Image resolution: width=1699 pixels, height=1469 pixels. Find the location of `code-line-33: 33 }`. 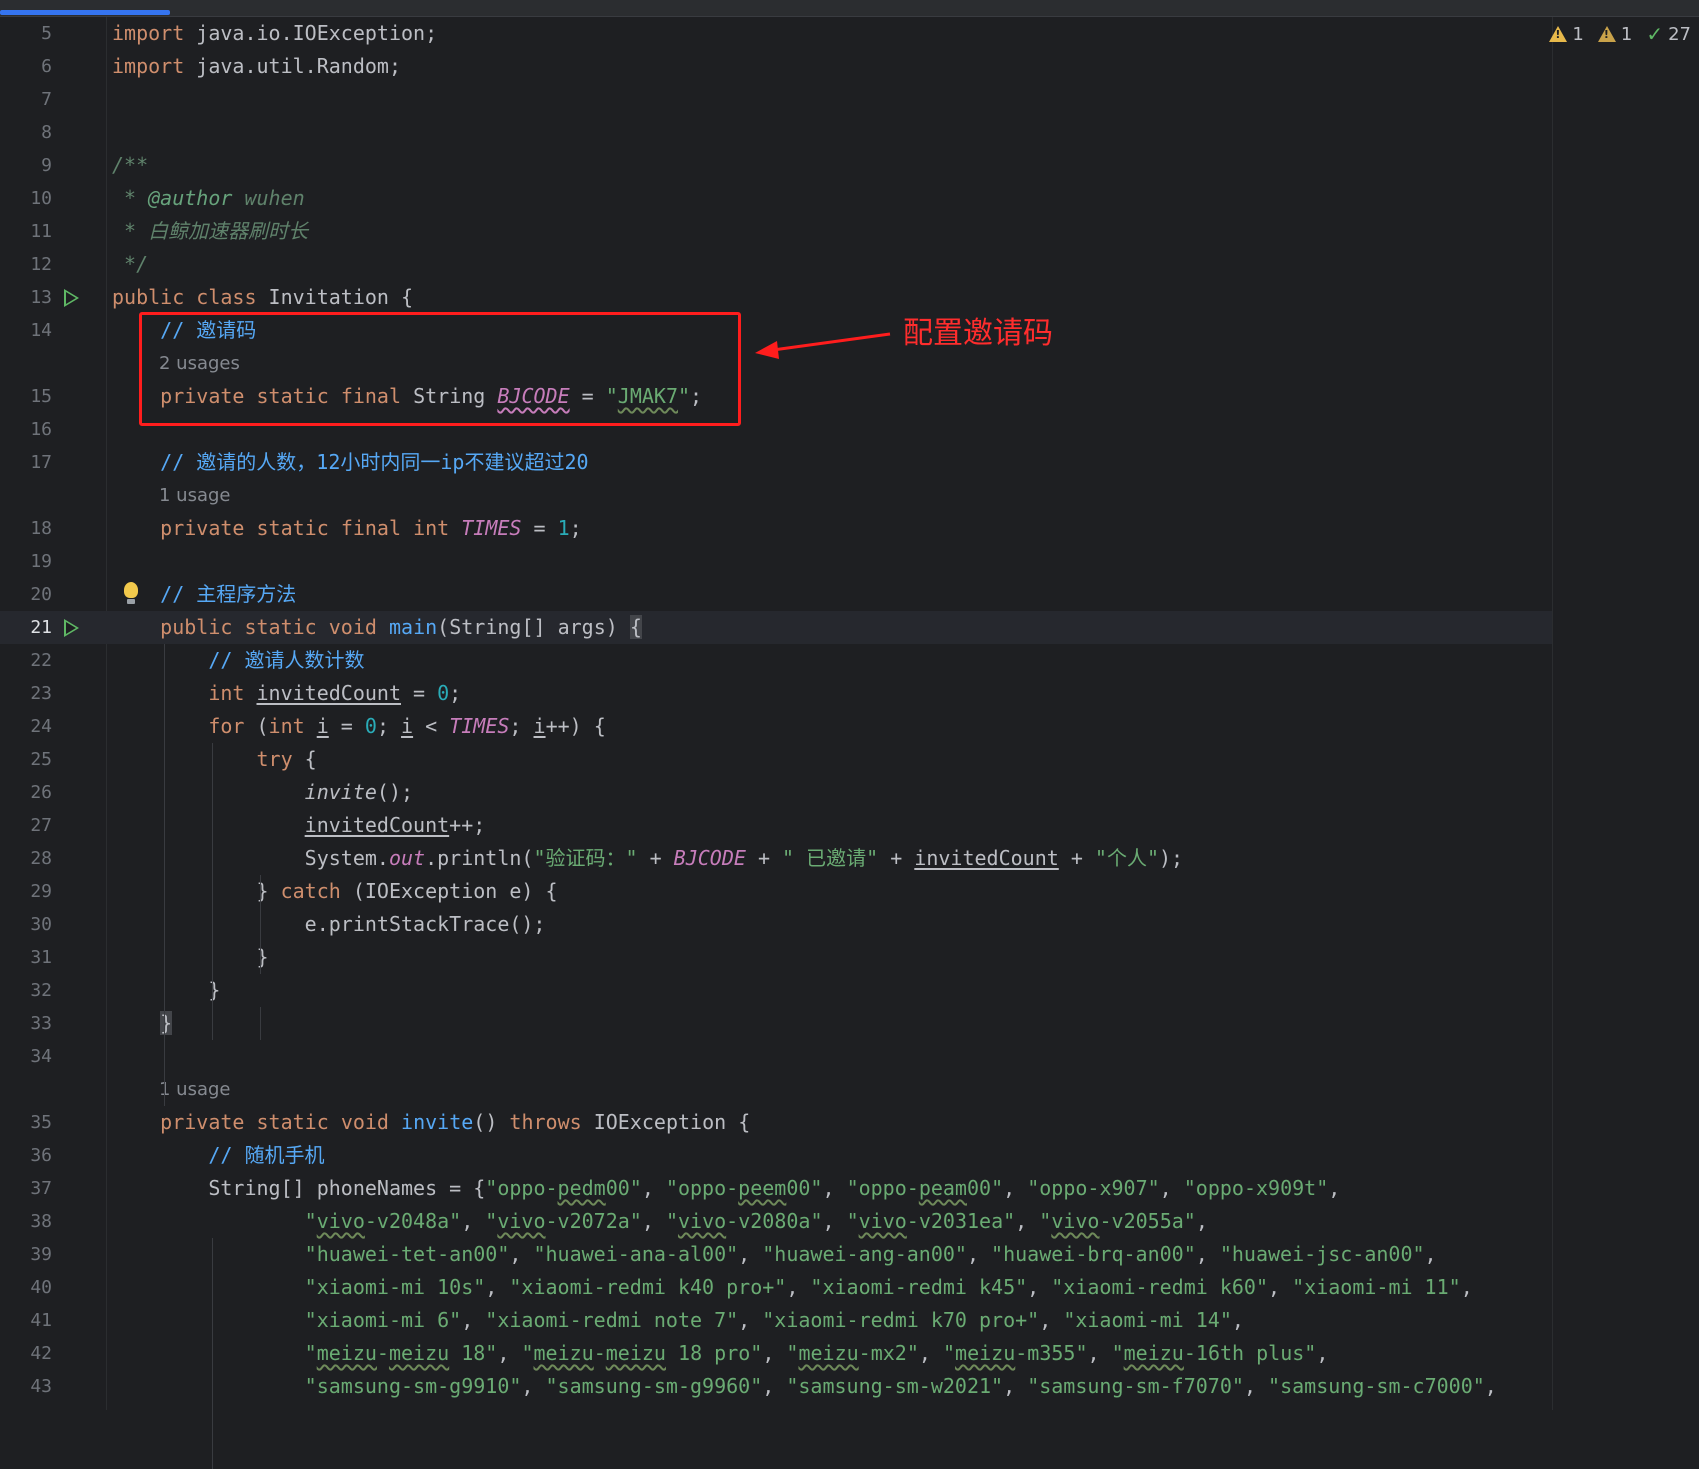

code-line-33: 33 } is located at coordinates (776, 1023).